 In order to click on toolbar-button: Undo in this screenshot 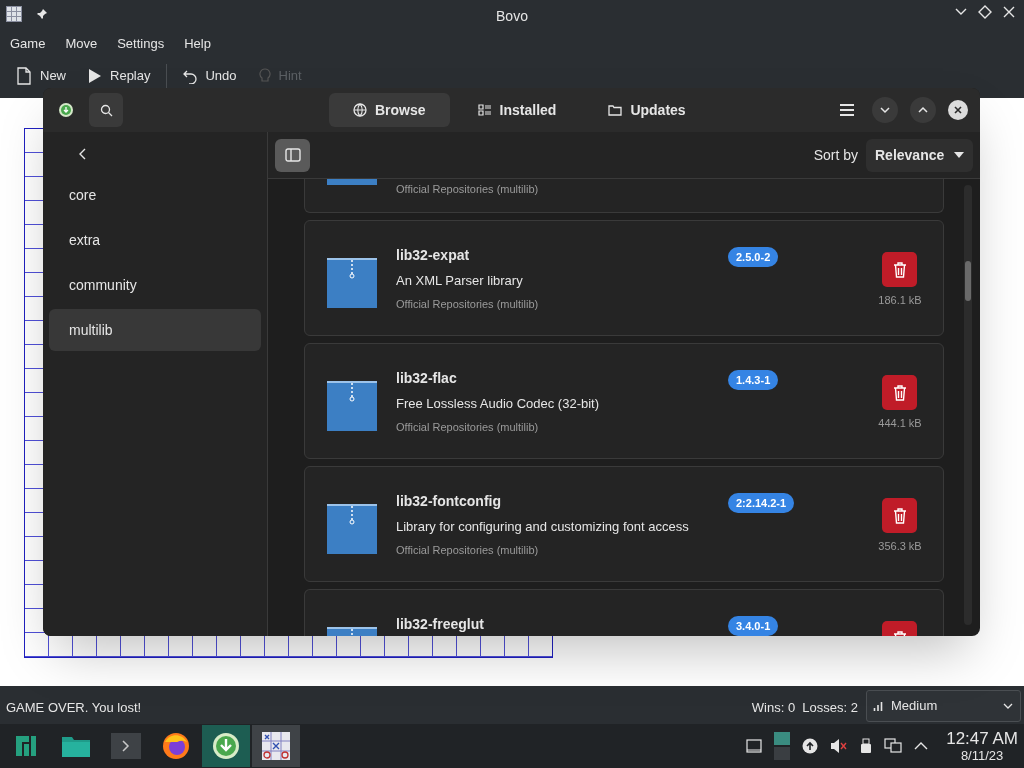, I will do `click(210, 76)`.